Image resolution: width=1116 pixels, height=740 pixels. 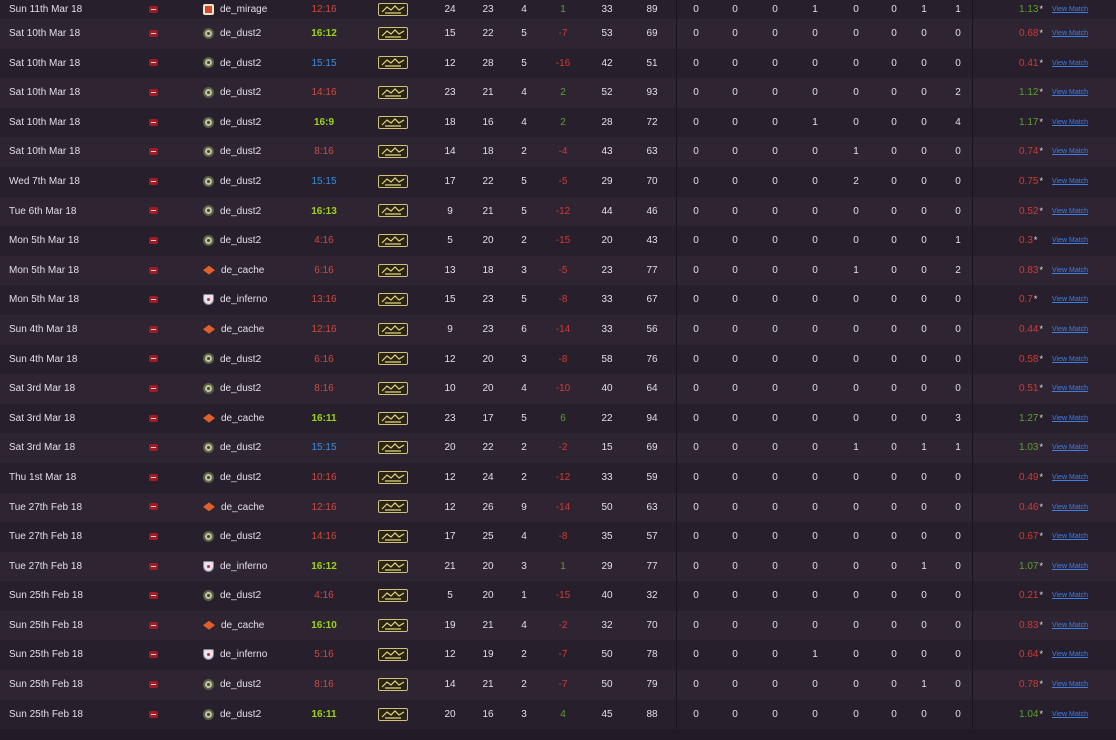 I want to click on deaths-value: 5, so click(x=524, y=181).